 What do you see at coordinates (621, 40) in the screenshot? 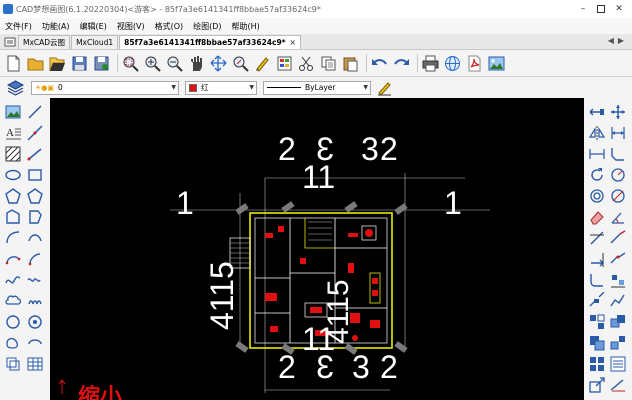
I see `tab-next-icon: ▶` at bounding box center [621, 40].